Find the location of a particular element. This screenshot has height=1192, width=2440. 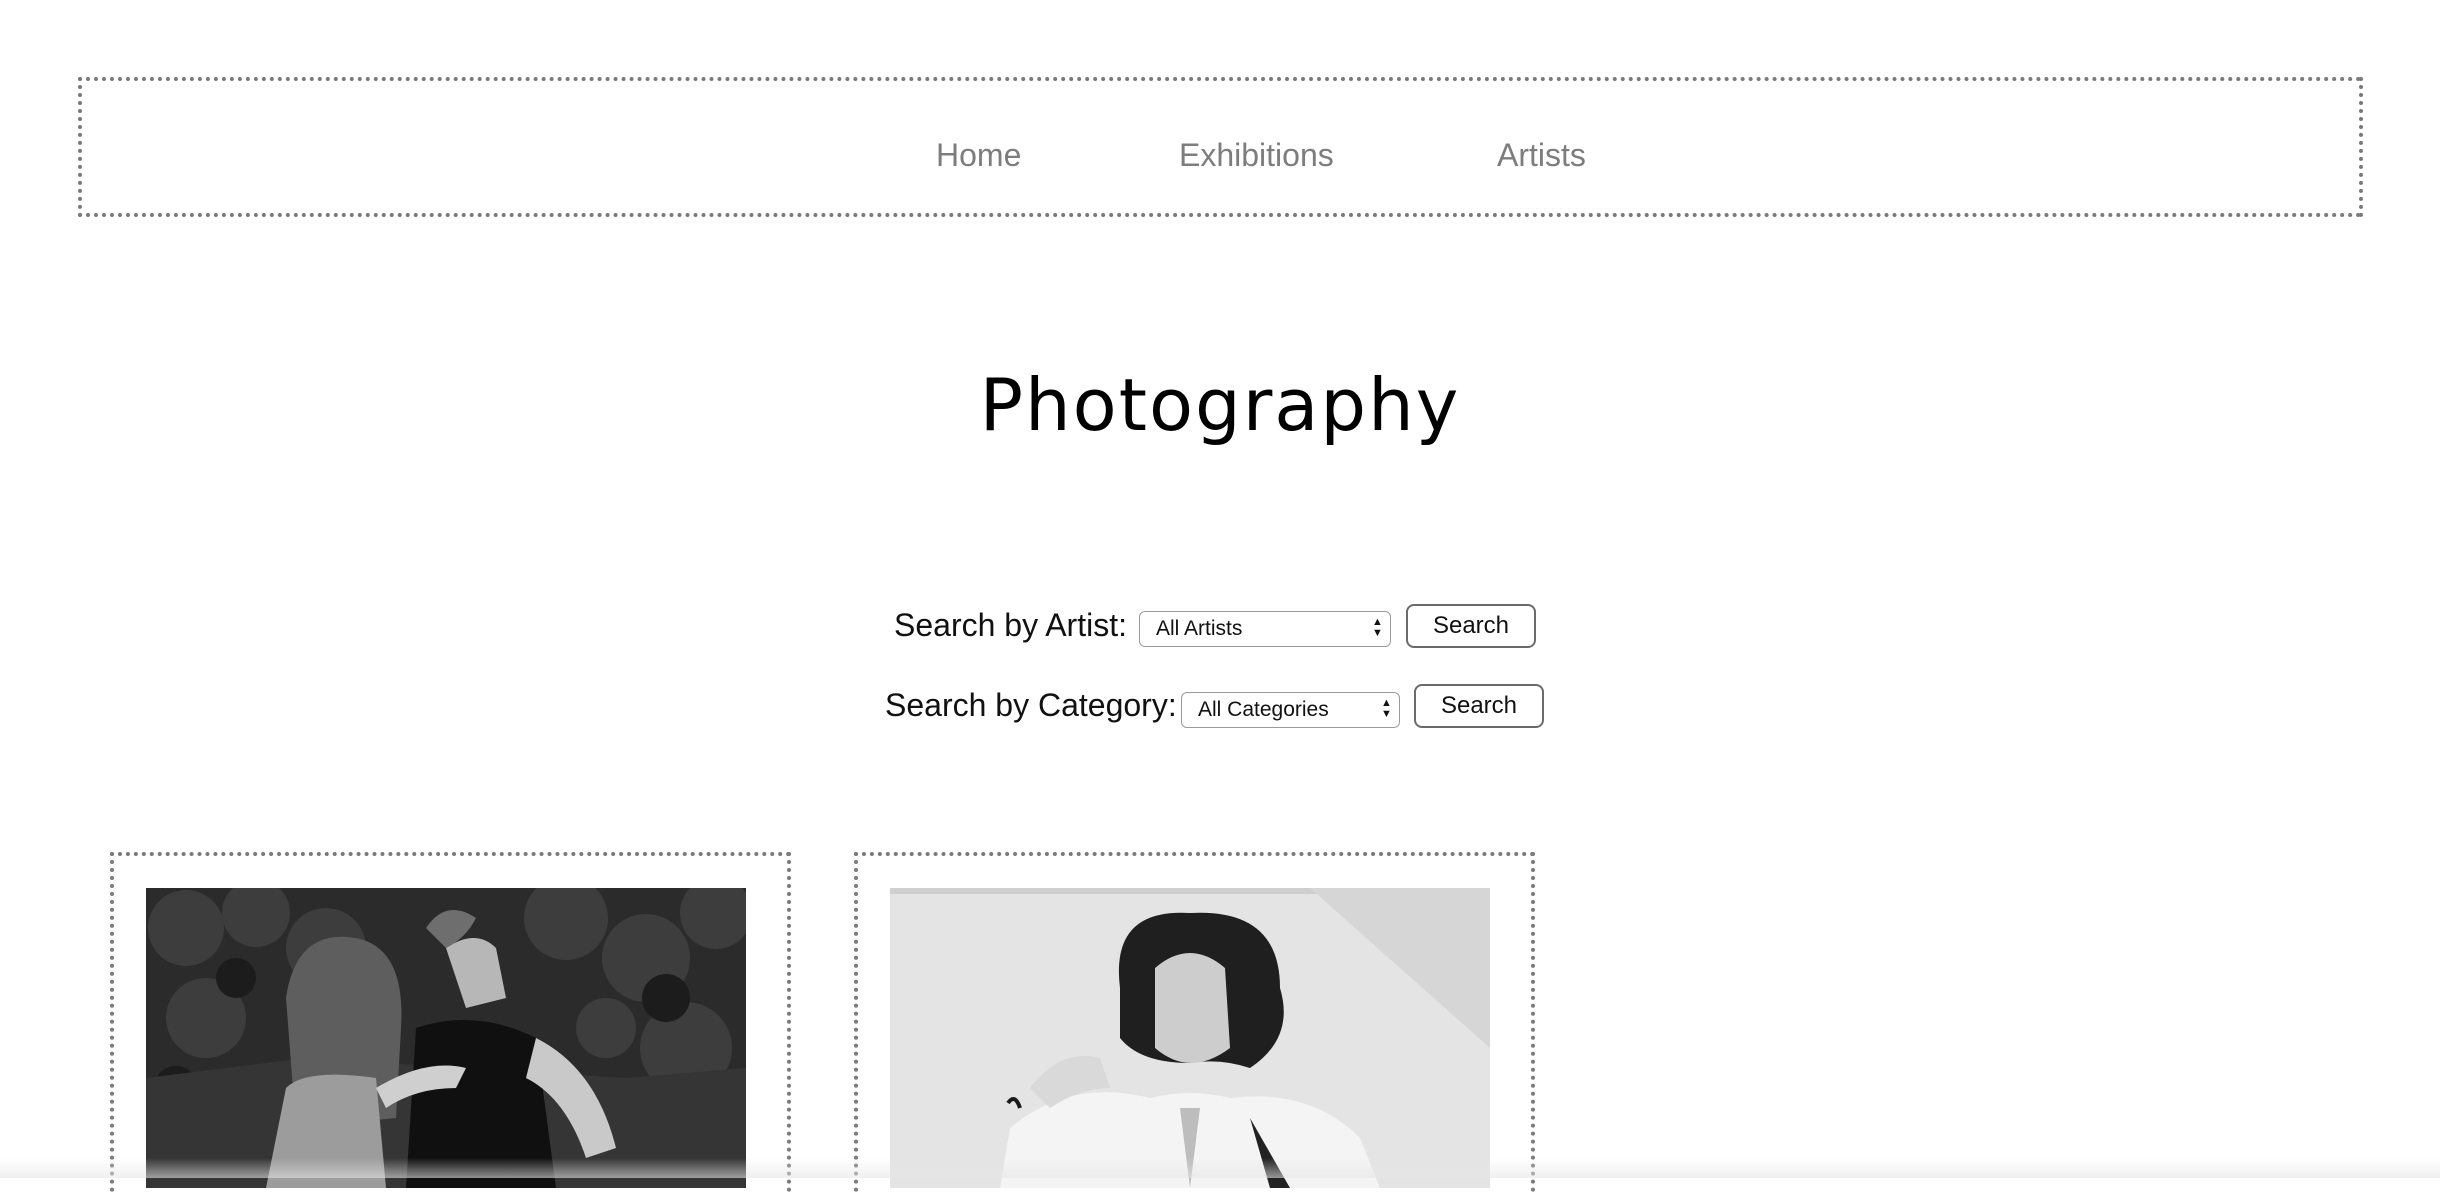

category-search-button: Search is located at coordinates (1479, 706).